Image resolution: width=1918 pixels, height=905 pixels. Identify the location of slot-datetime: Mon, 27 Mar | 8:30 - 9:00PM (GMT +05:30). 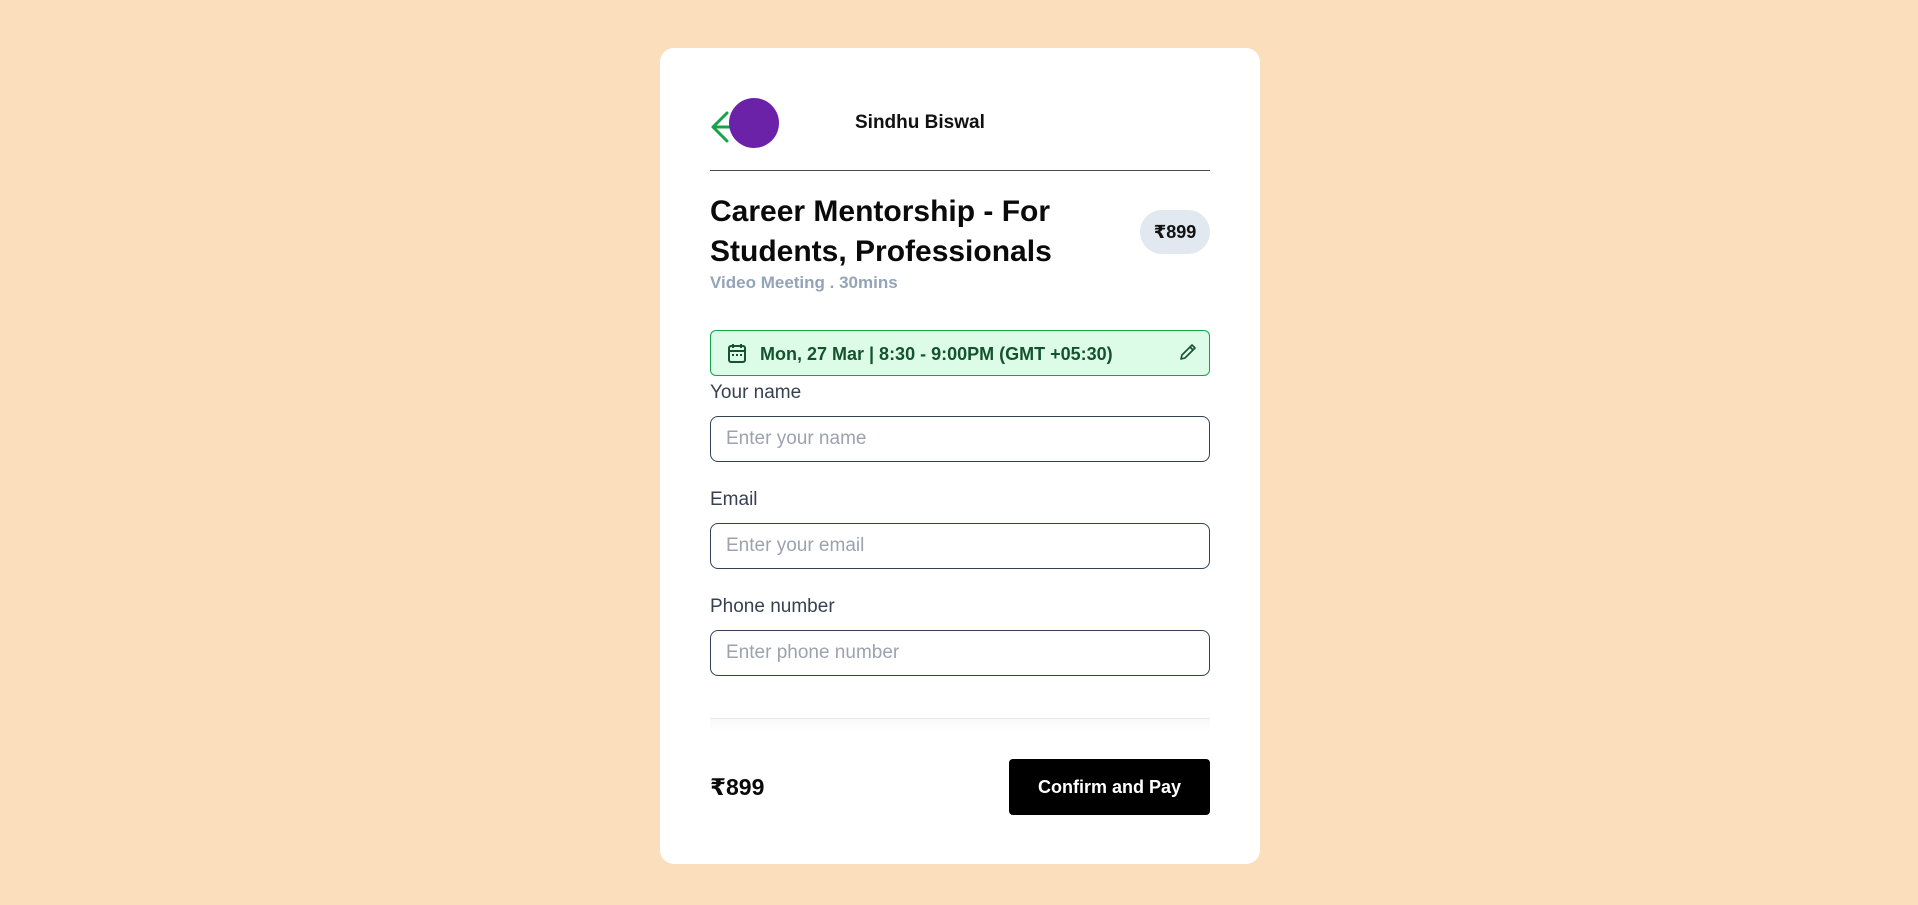
(936, 354).